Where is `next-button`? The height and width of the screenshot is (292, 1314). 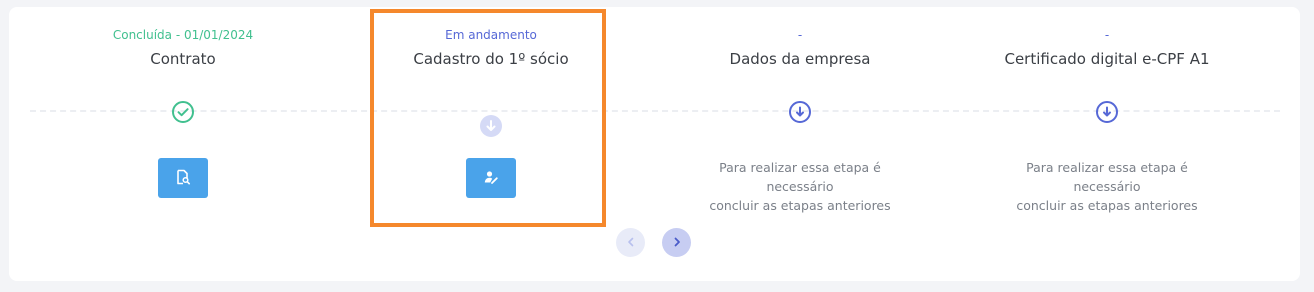 next-button is located at coordinates (676, 242).